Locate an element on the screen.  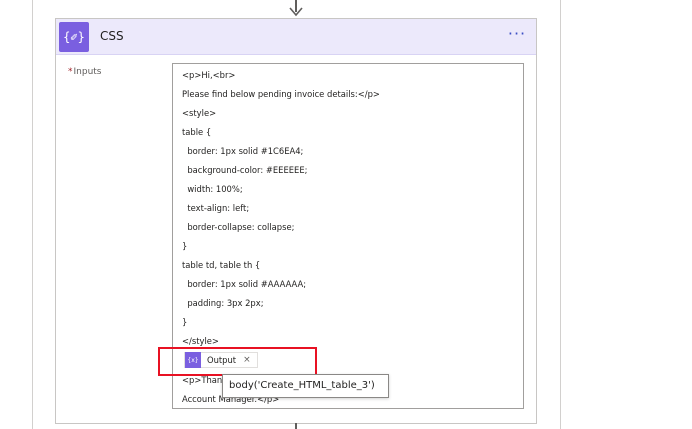
code-line: text-align: left; is located at coordinates (216, 208).